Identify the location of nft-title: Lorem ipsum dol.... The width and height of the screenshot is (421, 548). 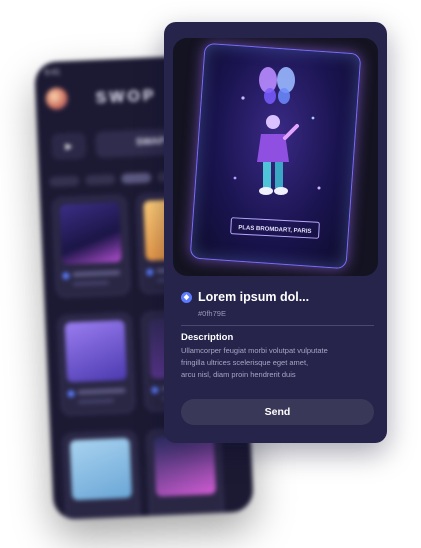
(254, 297).